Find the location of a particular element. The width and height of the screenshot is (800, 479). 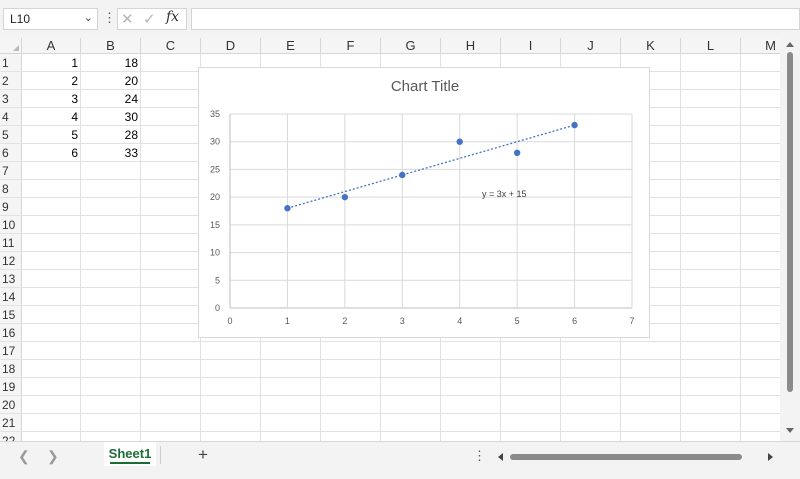

row-header-21: 21 is located at coordinates (11, 423).